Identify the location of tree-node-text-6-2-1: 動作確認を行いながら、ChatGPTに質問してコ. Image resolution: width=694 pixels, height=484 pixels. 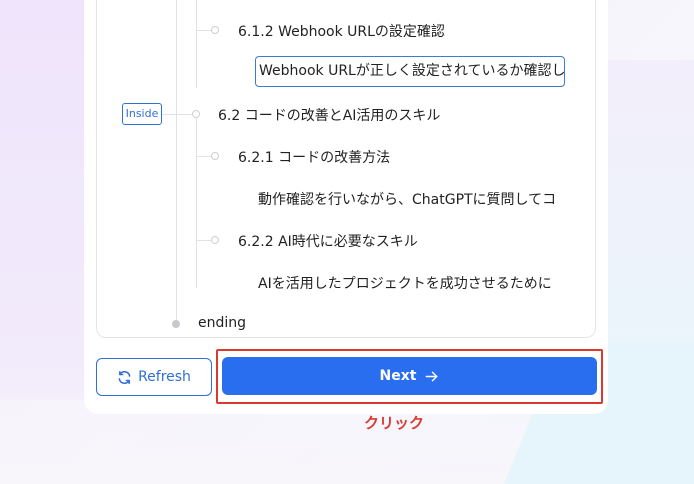
(406, 199).